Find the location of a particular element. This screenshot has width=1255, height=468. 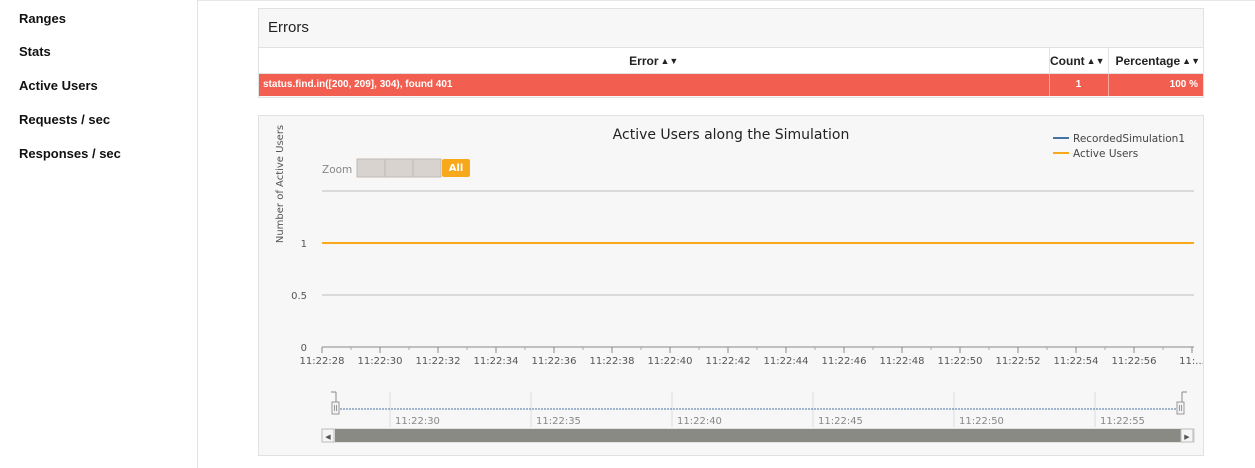

navigator-tick-label: 11:22:50 is located at coordinates (981, 421).